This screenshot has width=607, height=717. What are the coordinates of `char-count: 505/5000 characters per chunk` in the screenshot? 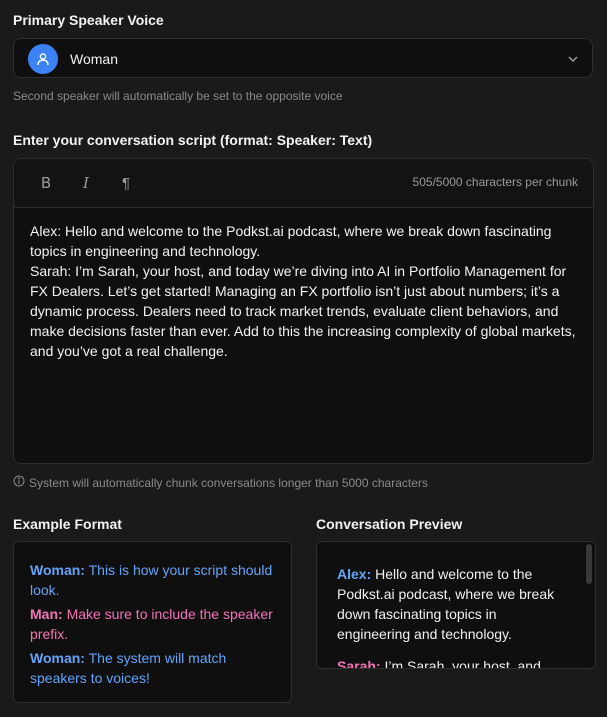 It's located at (495, 182).